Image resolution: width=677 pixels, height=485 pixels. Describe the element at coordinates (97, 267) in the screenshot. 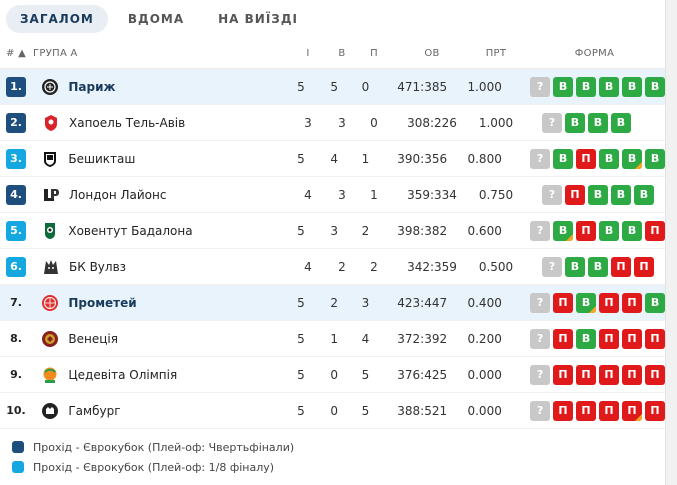

I see `team-name: БК Вулвз` at that location.